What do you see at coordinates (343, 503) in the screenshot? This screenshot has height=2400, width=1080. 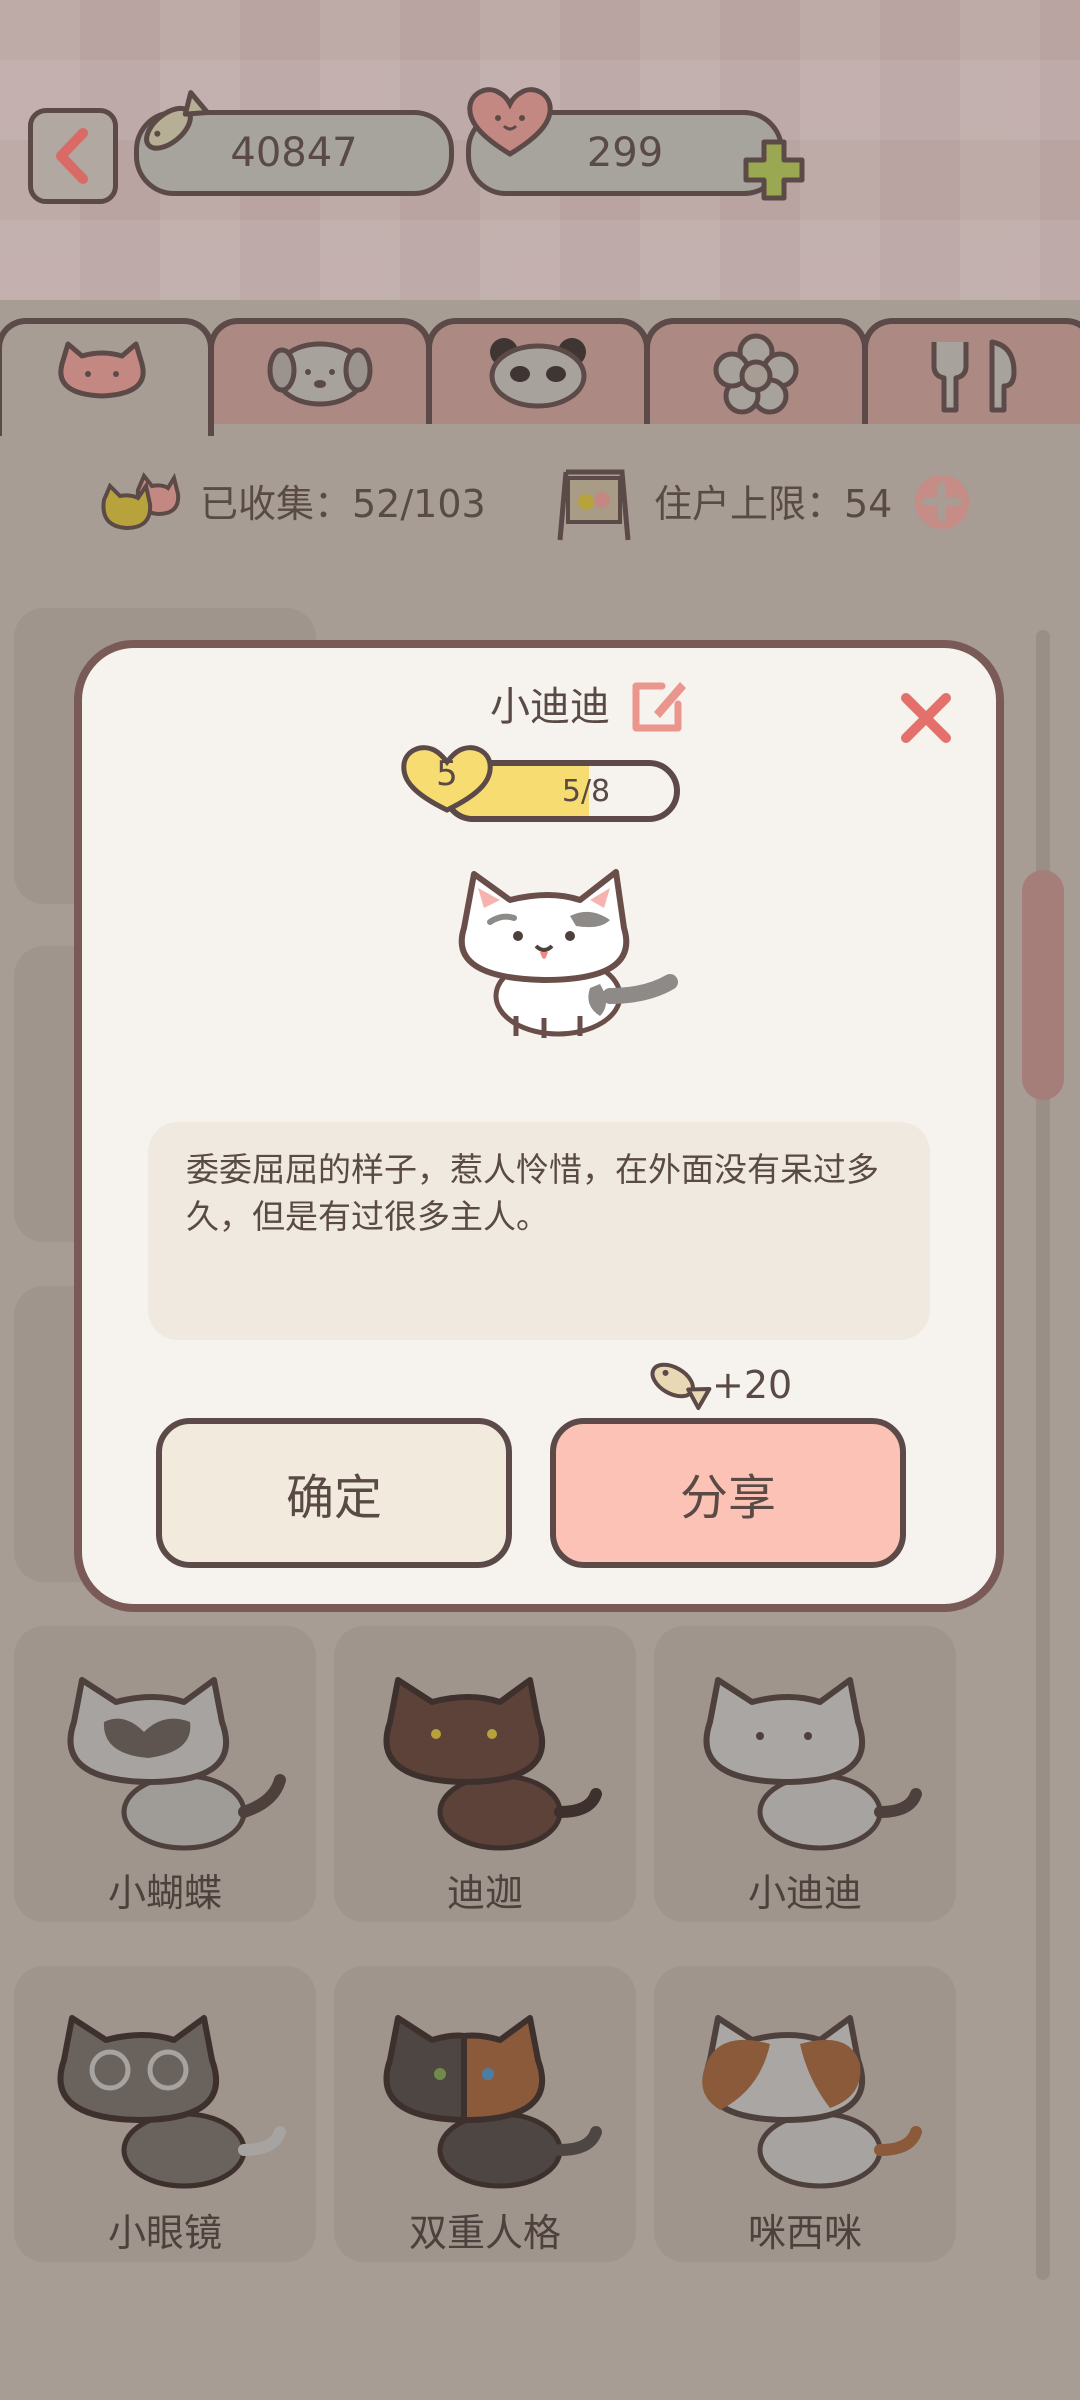 I see `collected-count: 已收集：52/103` at bounding box center [343, 503].